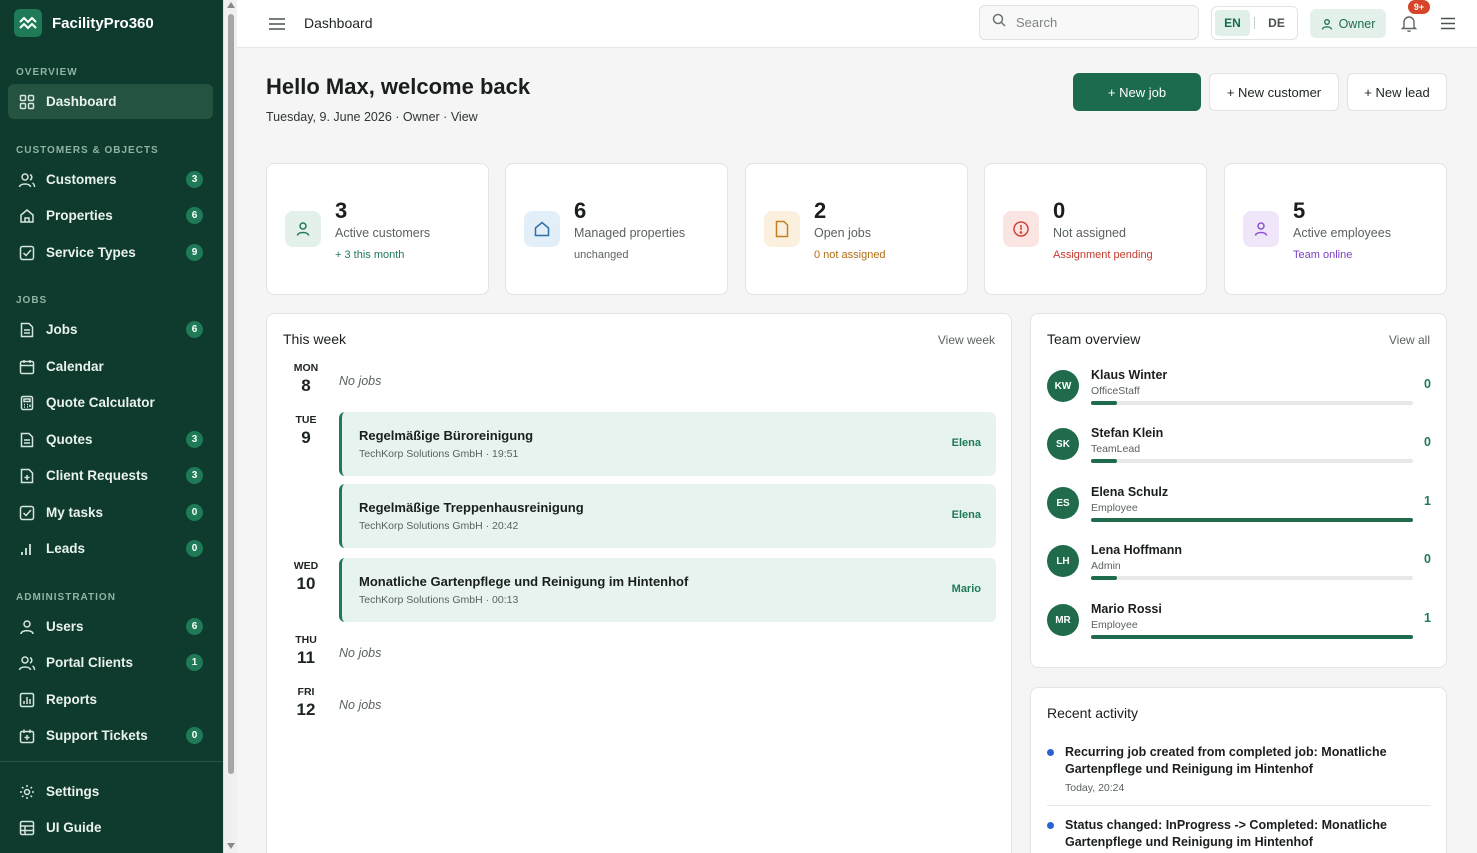  I want to click on sidebar-item-jobs: Jobs 6, so click(110, 329).